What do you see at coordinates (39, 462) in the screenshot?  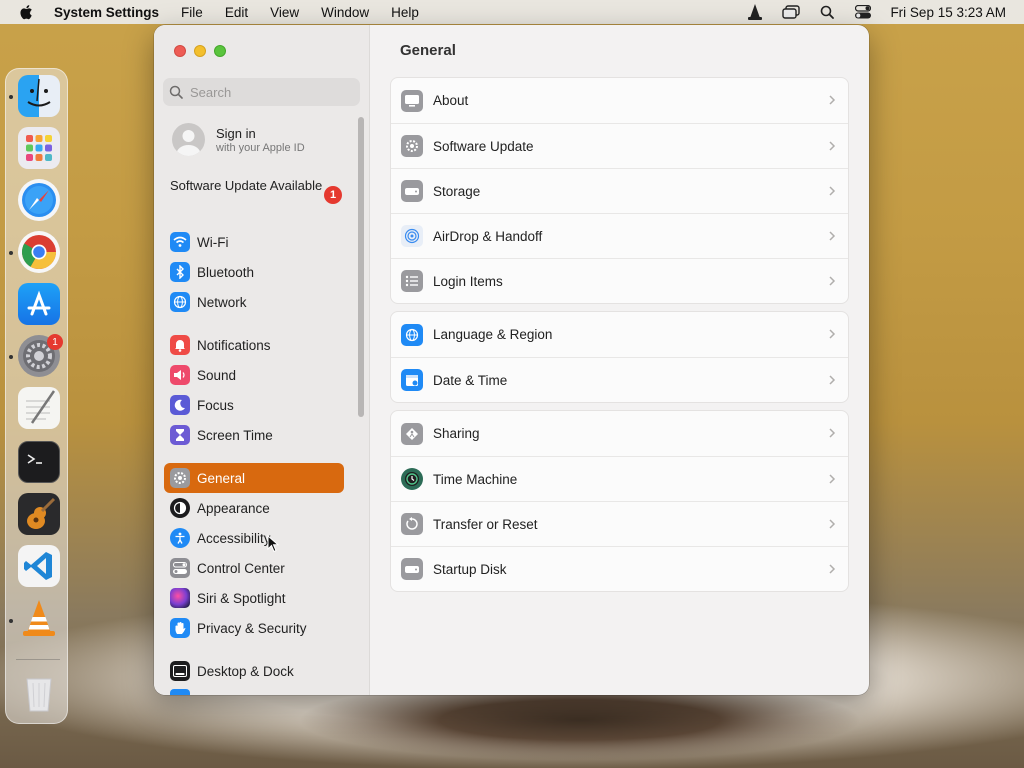 I see `terminal-icon` at bounding box center [39, 462].